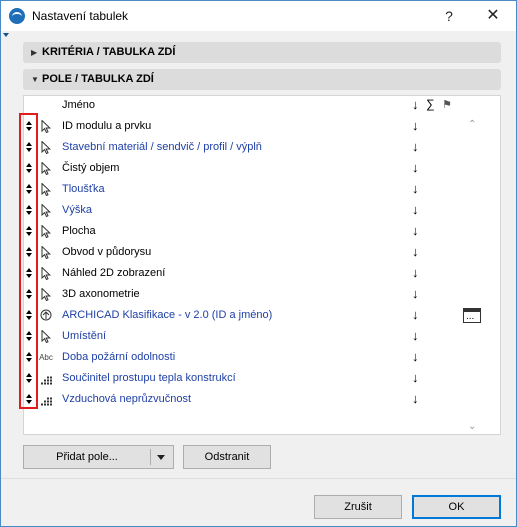 The height and width of the screenshot is (527, 517). I want to click on section-criteria-label: KRITÉRIA / TABULKA ZDÍ, so click(109, 52).